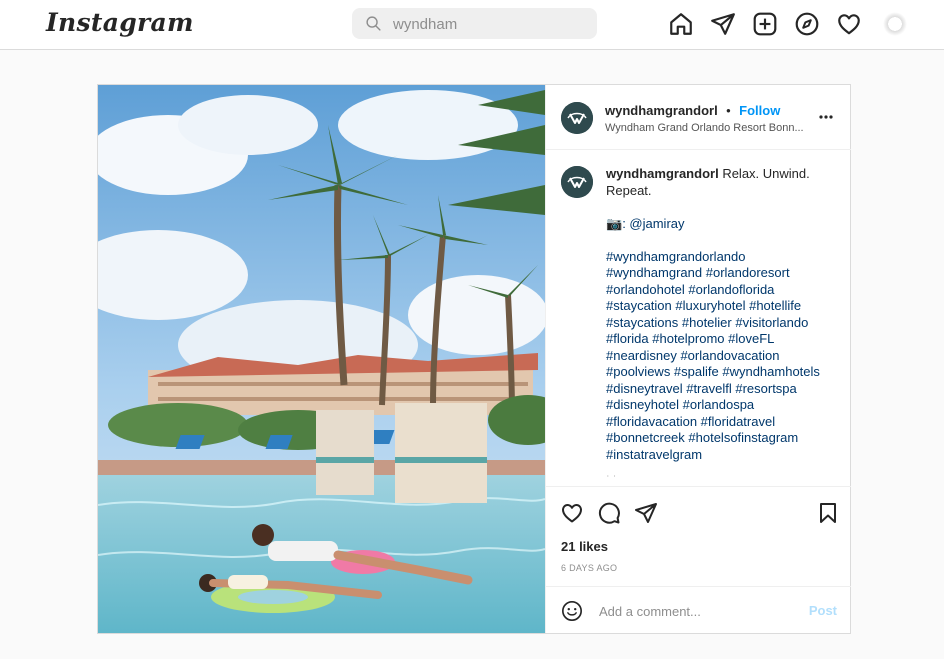  I want to click on activity-heart-icon, so click(849, 24).